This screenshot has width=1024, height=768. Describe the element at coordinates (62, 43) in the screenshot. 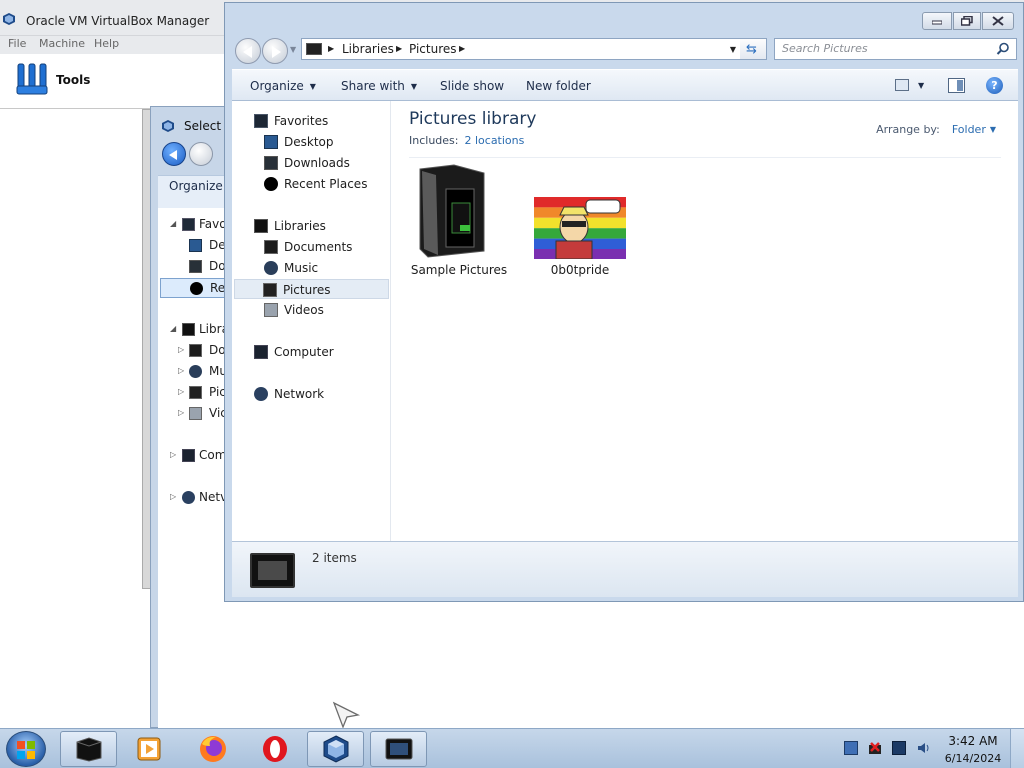

I see `menu-machine: Machine` at that location.